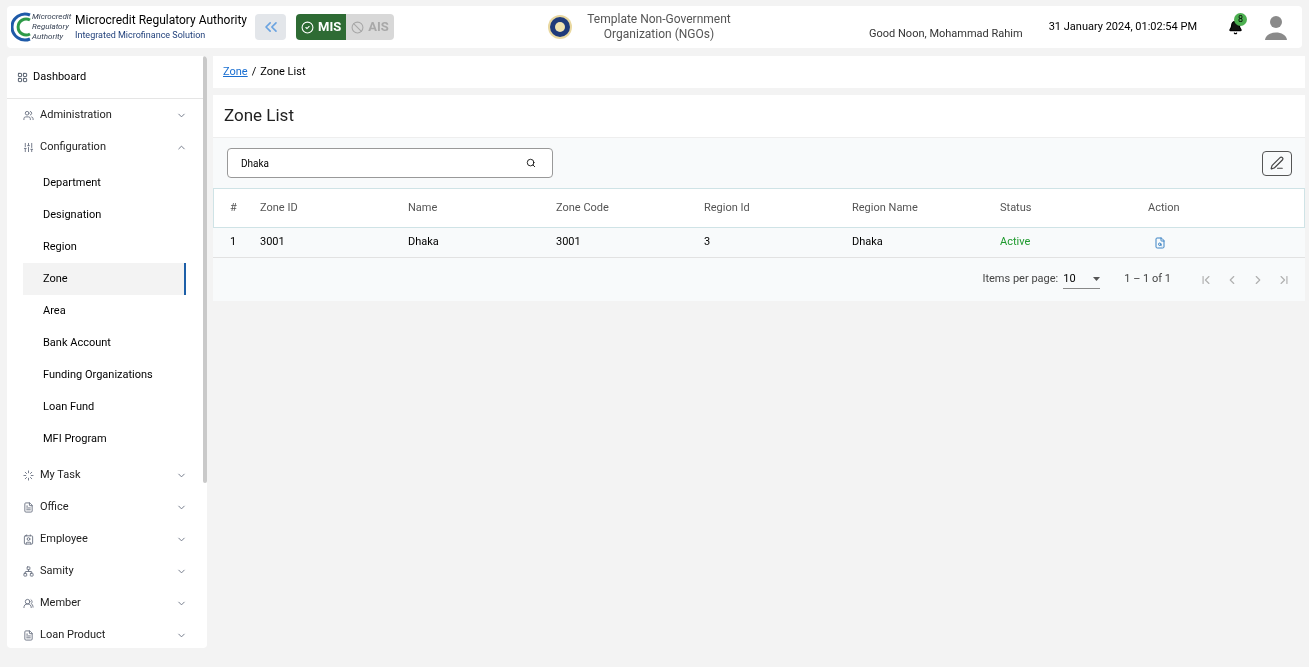  Describe the element at coordinates (279, 207) in the screenshot. I see `column-header: Zone ID` at that location.